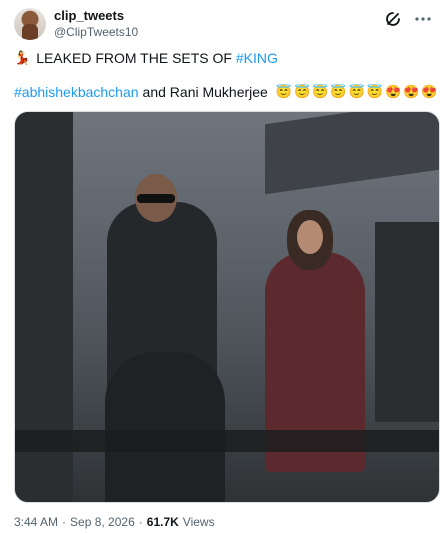 The image size is (447, 534). What do you see at coordinates (393, 19) in the screenshot?
I see `grok-icon` at bounding box center [393, 19].